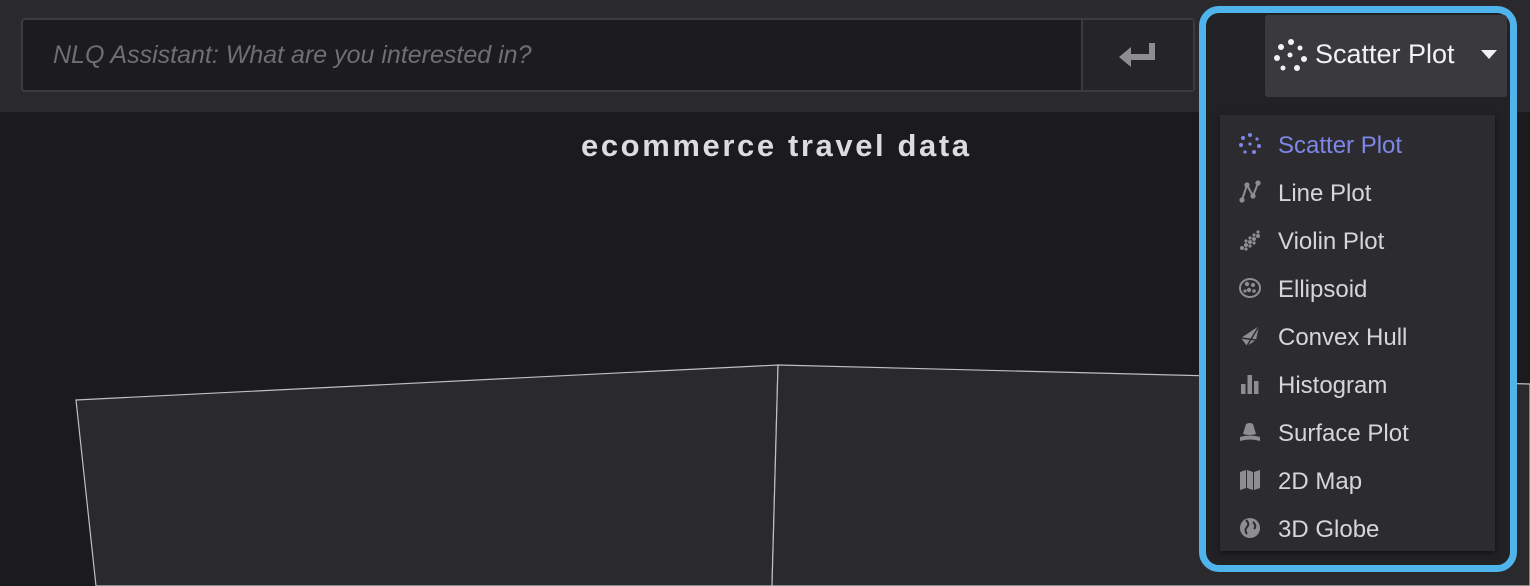 The width and height of the screenshot is (1530, 586). What do you see at coordinates (1333, 385) in the screenshot?
I see `menu-item-label: Histogram` at bounding box center [1333, 385].